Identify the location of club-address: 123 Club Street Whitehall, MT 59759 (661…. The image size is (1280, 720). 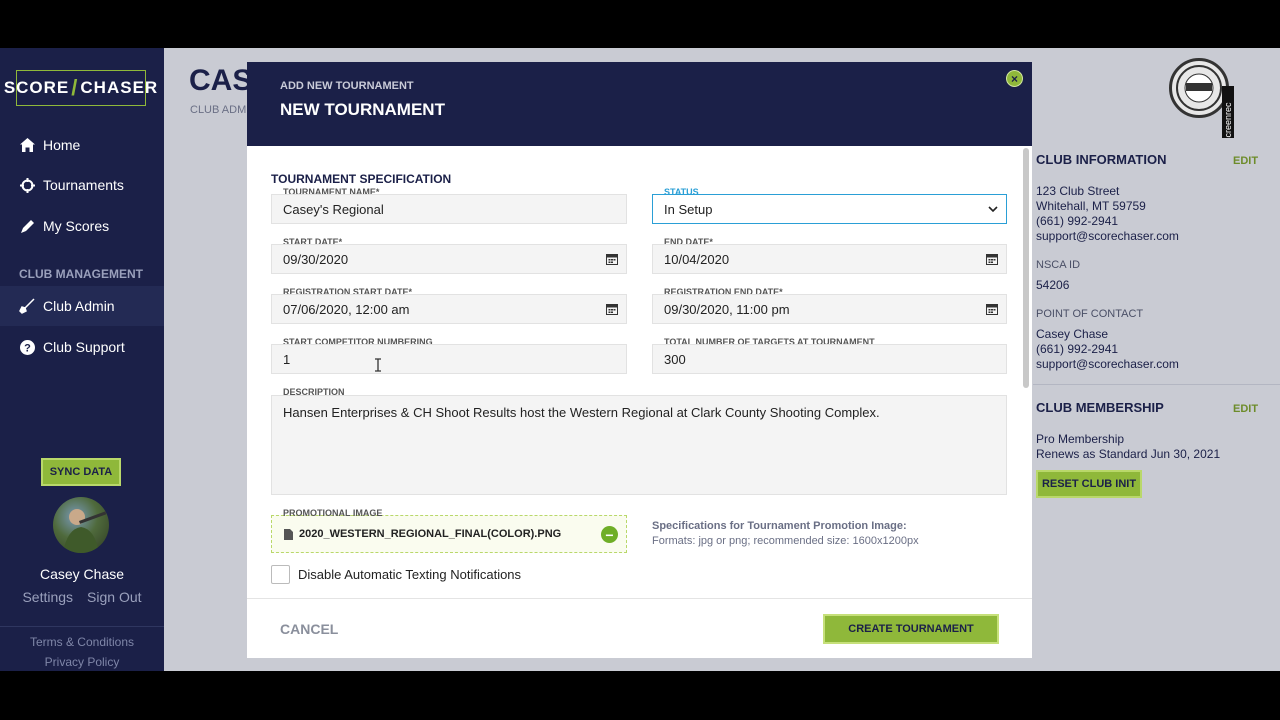
(1107, 214).